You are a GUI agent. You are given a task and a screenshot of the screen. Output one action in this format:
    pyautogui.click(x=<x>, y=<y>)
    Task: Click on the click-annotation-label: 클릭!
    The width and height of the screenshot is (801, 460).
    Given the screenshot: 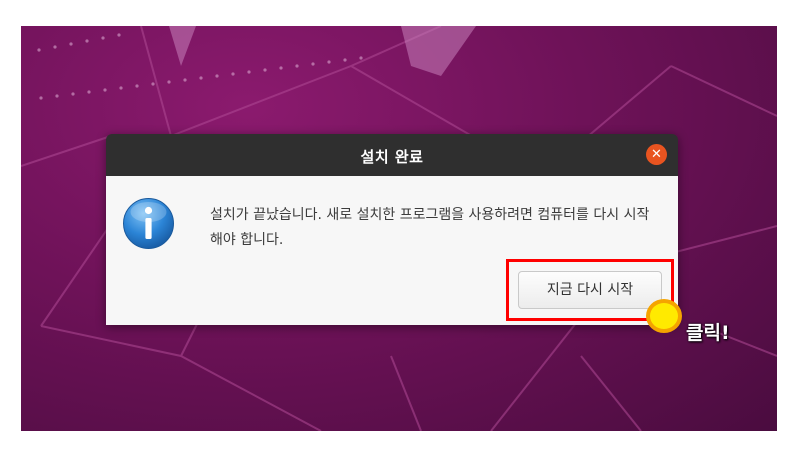 What is the action you would take?
    pyautogui.click(x=708, y=333)
    